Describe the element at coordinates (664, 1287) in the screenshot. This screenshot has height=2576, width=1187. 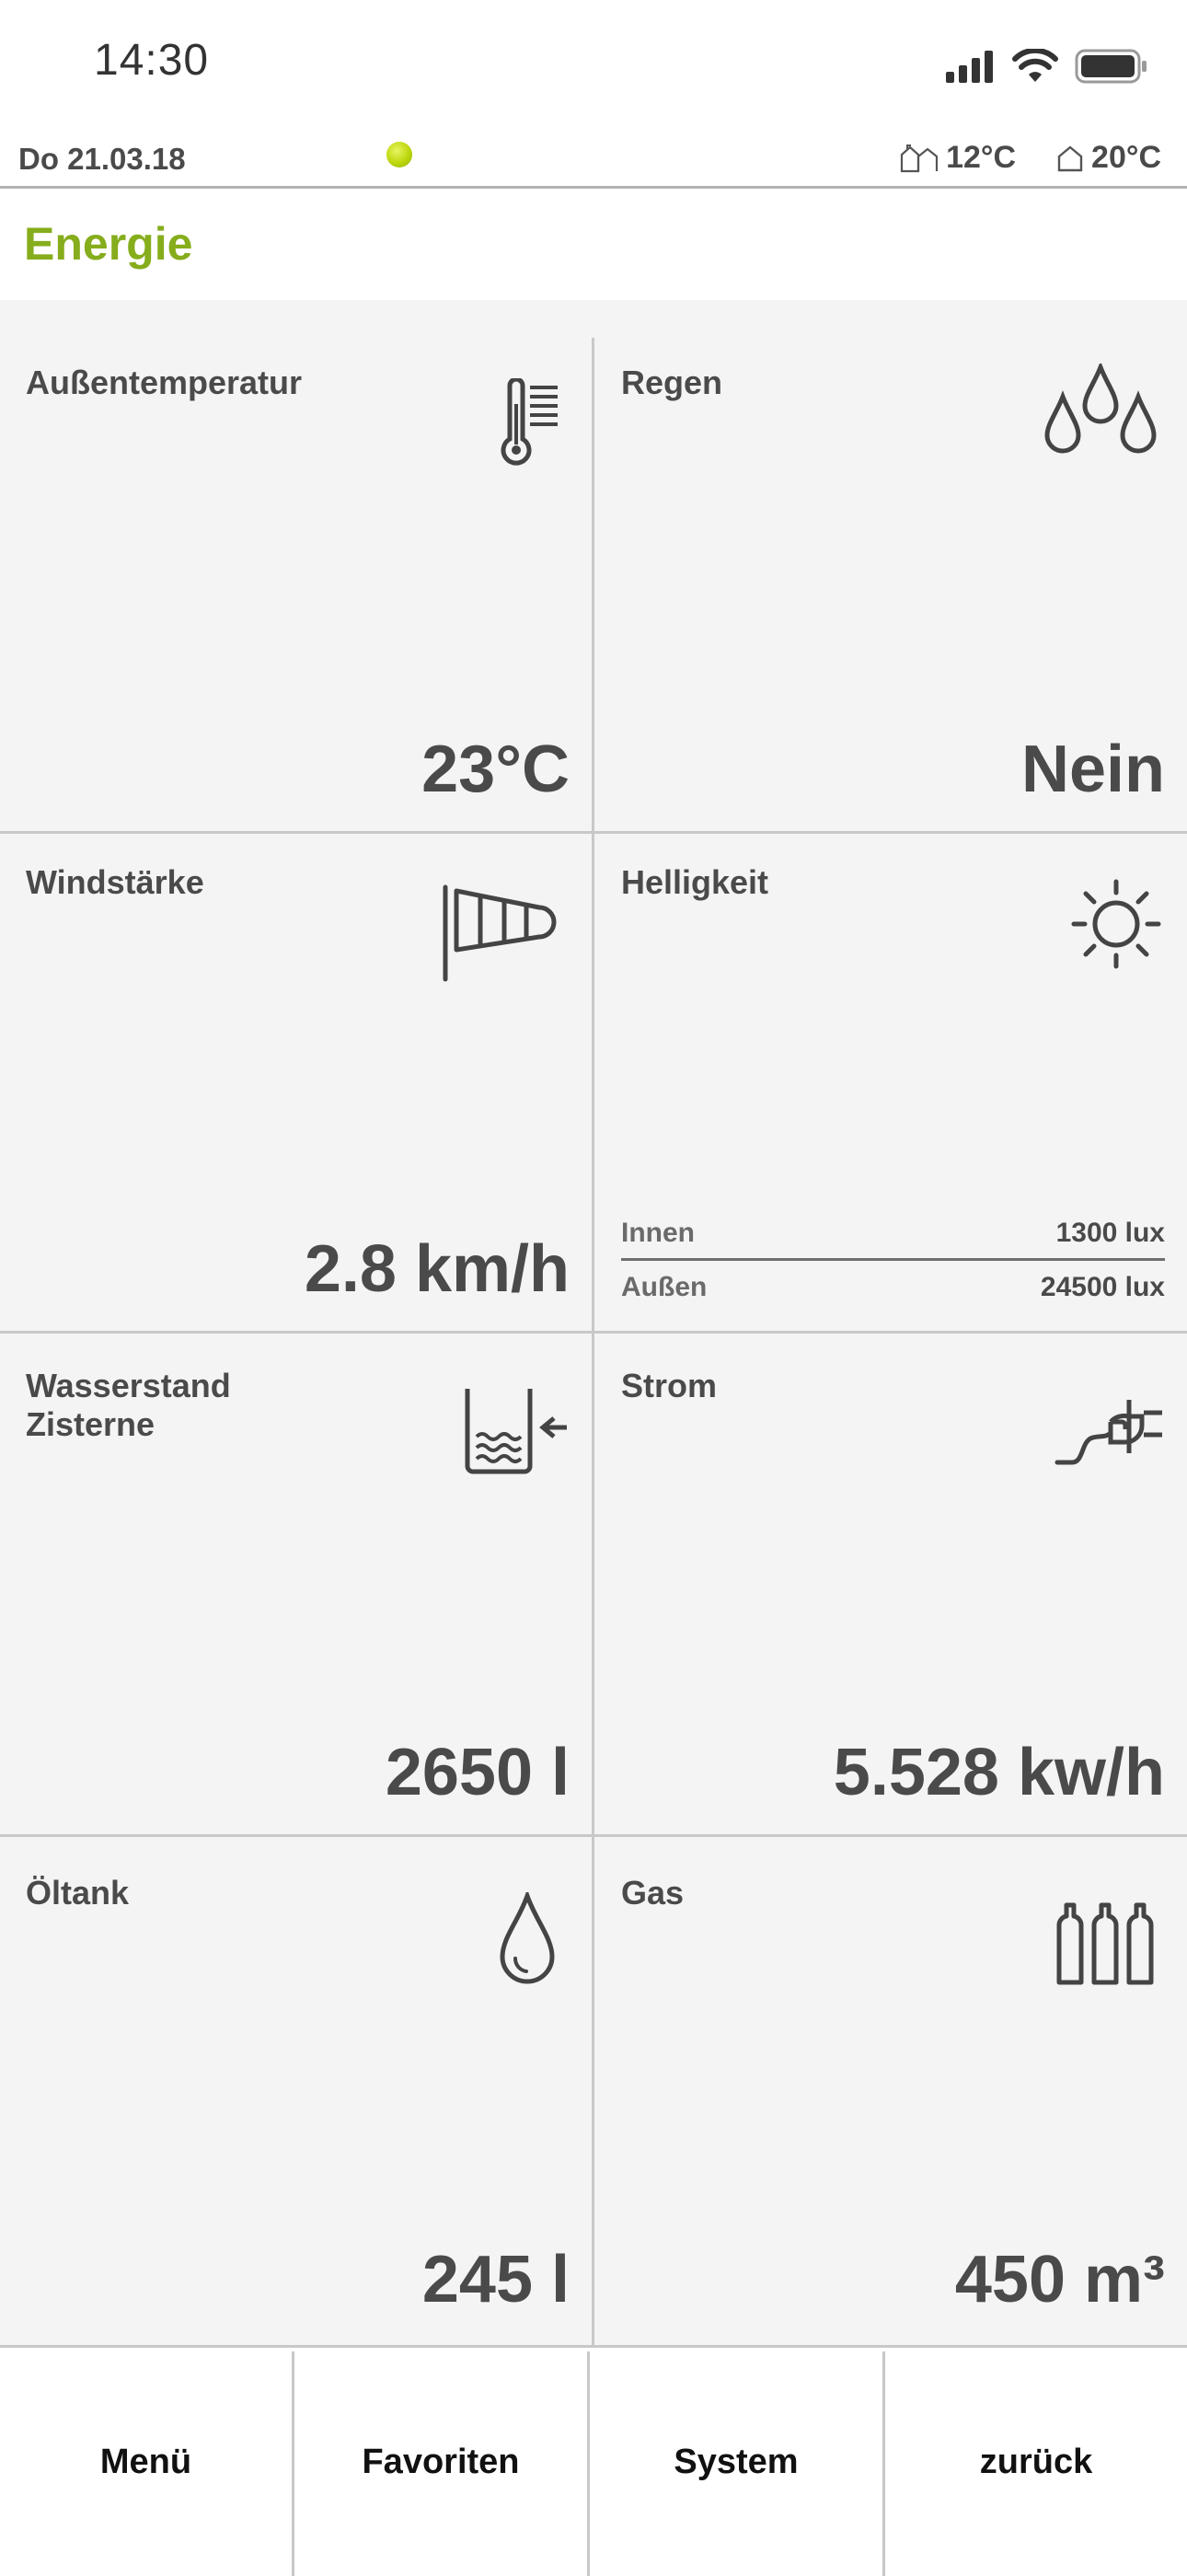
I see `brightness-outdoor-label: Außen` at that location.